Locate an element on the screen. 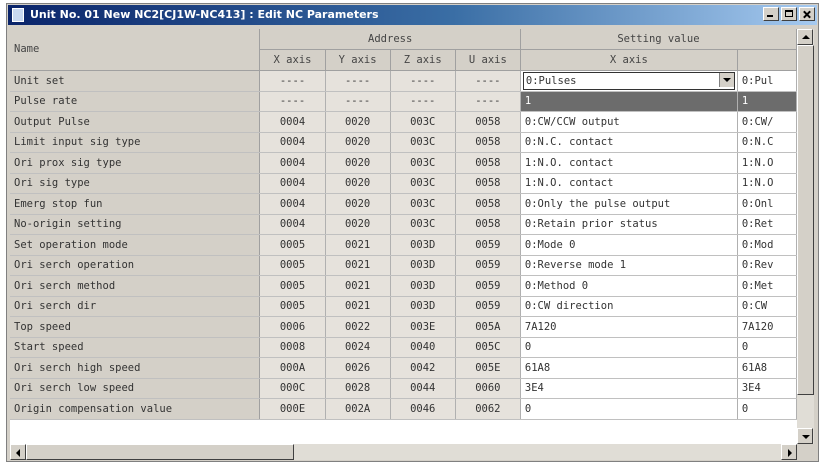 The height and width of the screenshot is (466, 825). table-row: Unit set ---- ---- ---- ---- 0:Pulses 0:Pul is located at coordinates (403, 81).